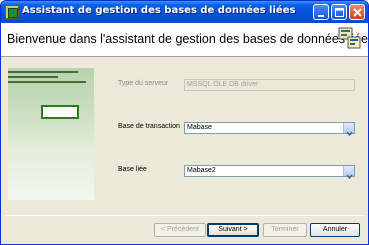  What do you see at coordinates (349, 38) in the screenshot?
I see `database-link-icon` at bounding box center [349, 38].